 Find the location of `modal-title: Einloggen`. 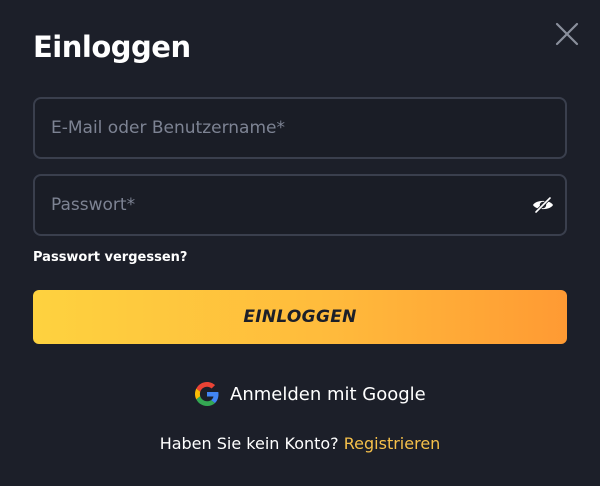

modal-title: Einloggen is located at coordinates (112, 47).